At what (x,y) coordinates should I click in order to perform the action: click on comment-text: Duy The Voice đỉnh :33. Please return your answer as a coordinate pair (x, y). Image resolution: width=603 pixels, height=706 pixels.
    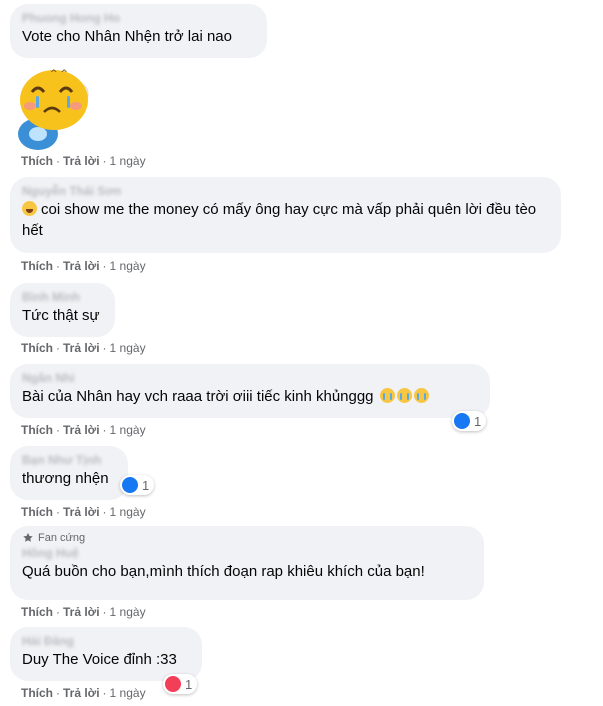
    Looking at the image, I should click on (99, 659).